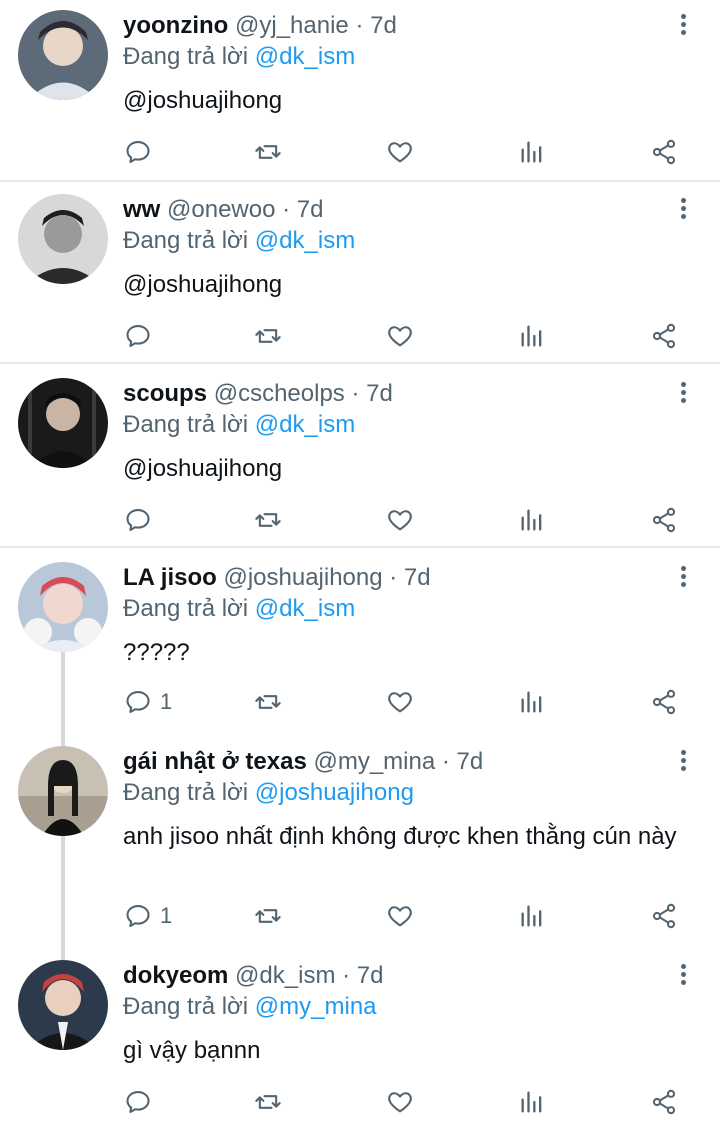  Describe the element at coordinates (374, 761) in the screenshot. I see `user-handle: @my_mina` at that location.